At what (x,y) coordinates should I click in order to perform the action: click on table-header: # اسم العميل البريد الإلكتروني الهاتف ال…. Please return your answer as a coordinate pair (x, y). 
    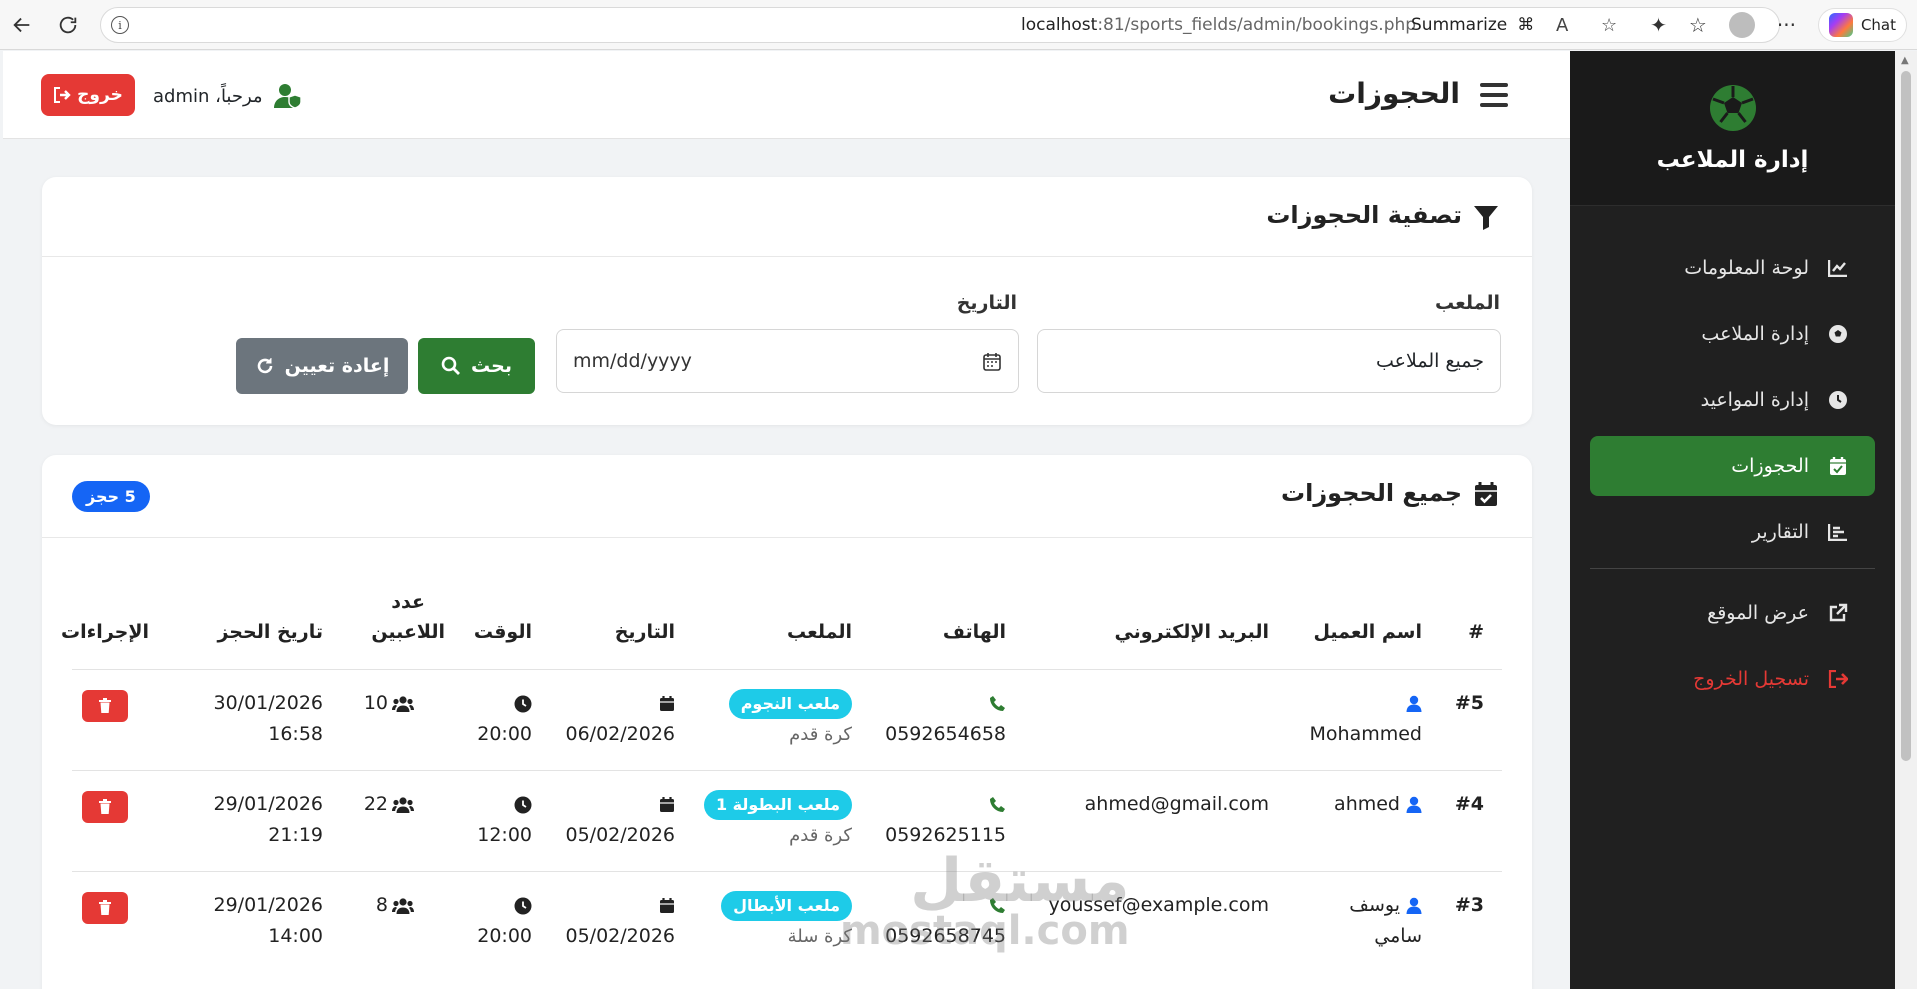
    Looking at the image, I should click on (781, 619).